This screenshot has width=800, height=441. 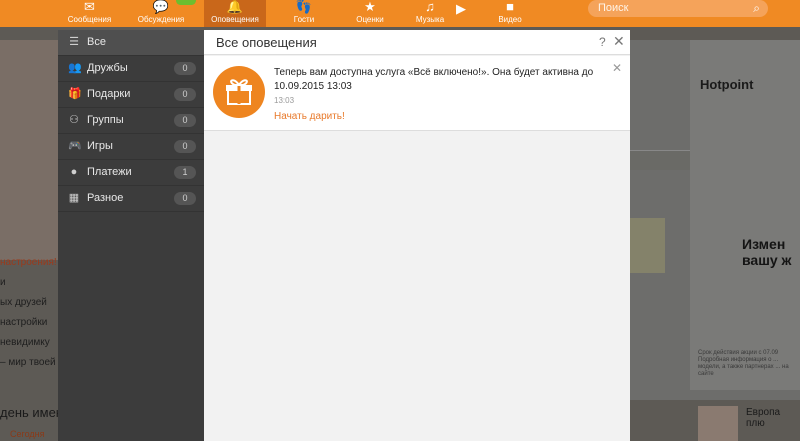 What do you see at coordinates (718, 423) in the screenshot?
I see `bg-news-thumb` at bounding box center [718, 423].